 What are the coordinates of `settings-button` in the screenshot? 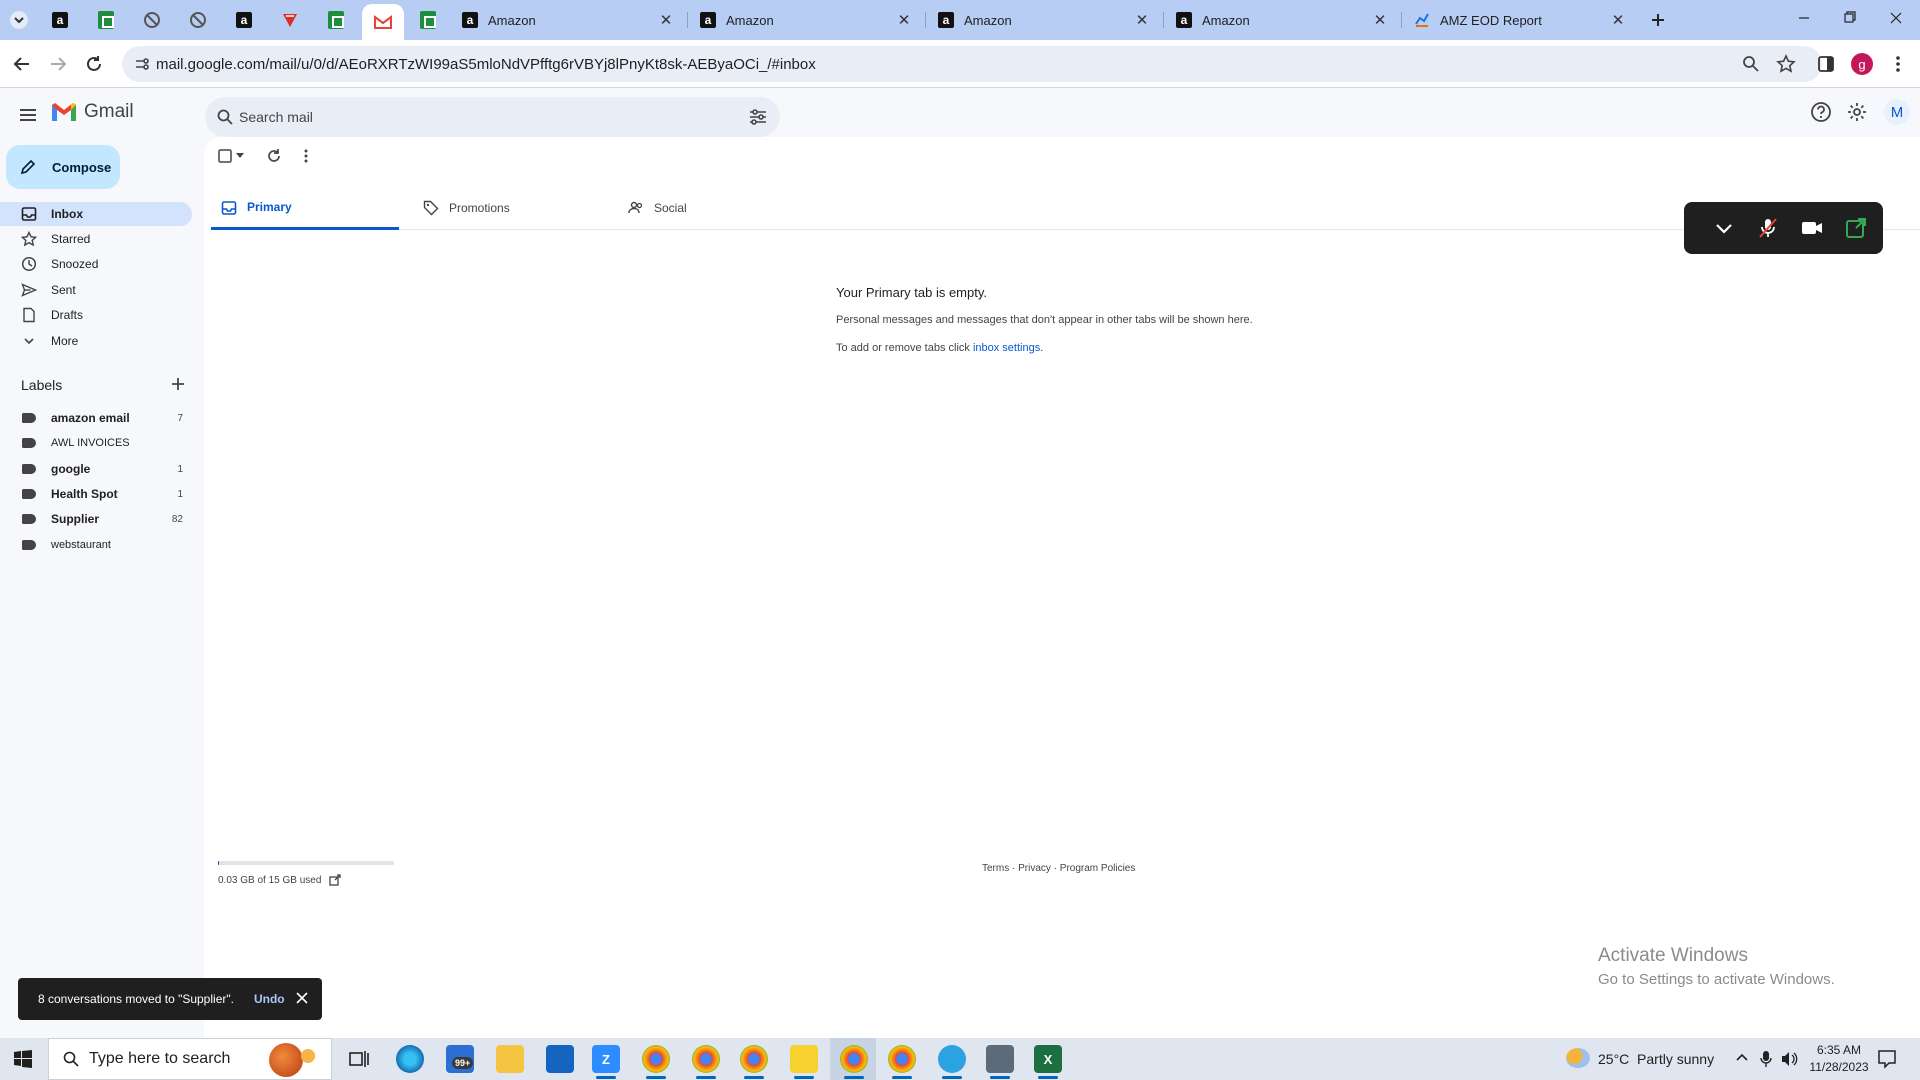 It's located at (1857, 112).